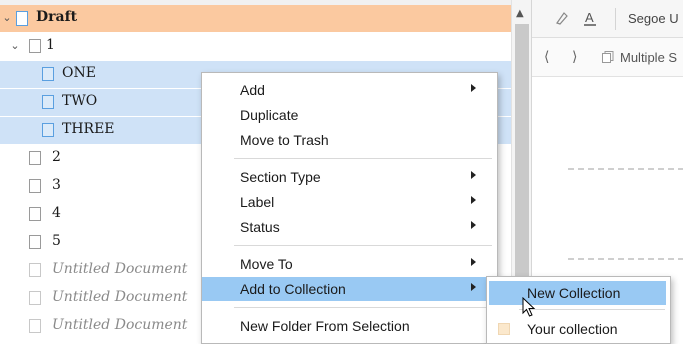 The width and height of the screenshot is (683, 344). I want to click on draft-folder-icon, so click(22, 18).